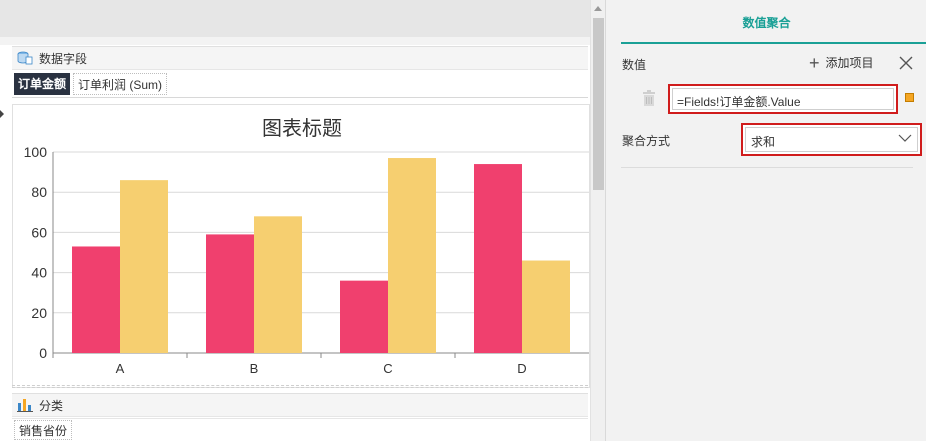 This screenshot has width=926, height=441. Describe the element at coordinates (36, 152) in the screenshot. I see `y-tick-label: 100` at that location.